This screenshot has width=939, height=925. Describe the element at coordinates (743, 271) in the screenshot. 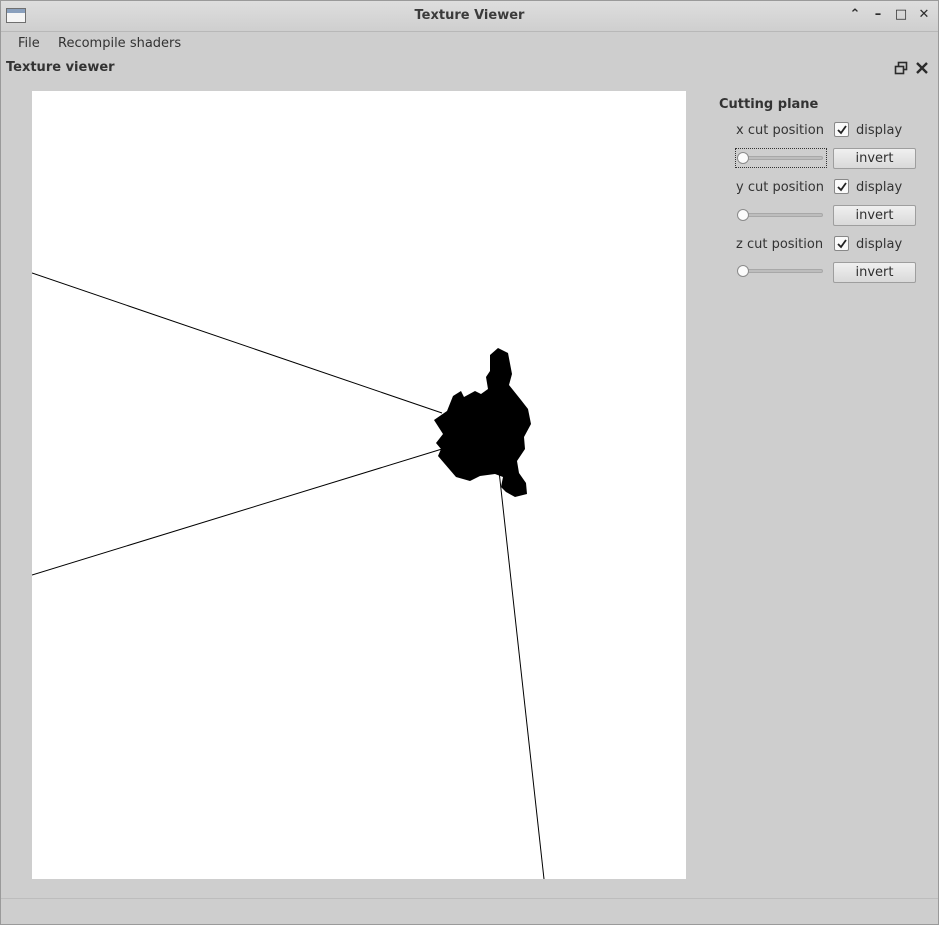

I see `z-slider-handle` at that location.